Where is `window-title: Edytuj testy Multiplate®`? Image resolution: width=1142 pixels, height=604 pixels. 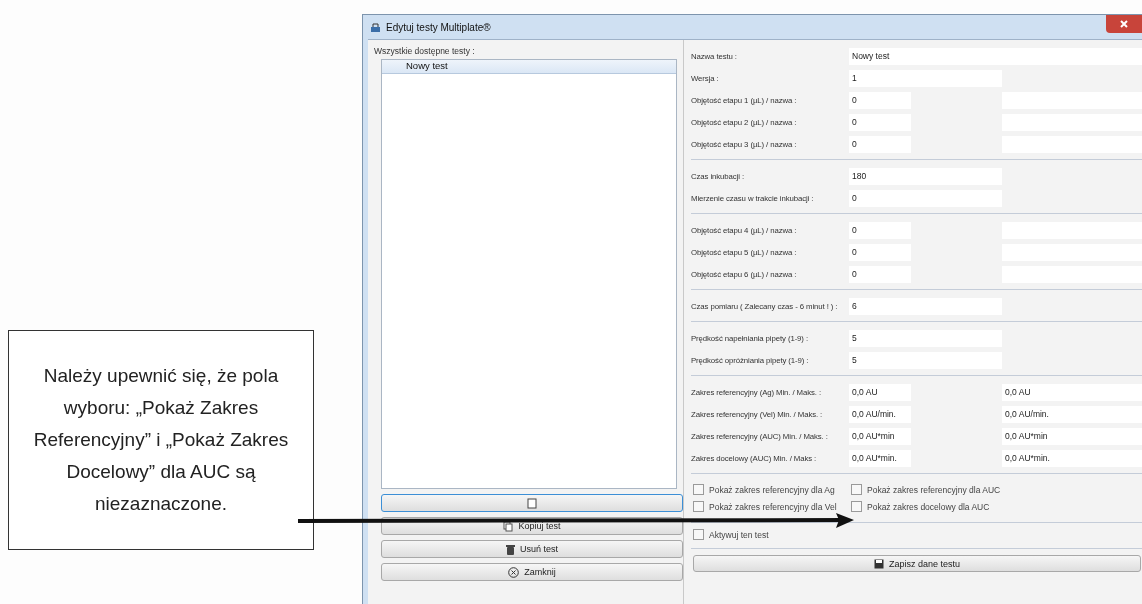 window-title: Edytuj testy Multiplate® is located at coordinates (439, 27).